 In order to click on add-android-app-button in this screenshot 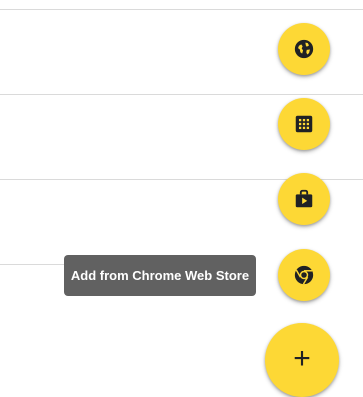, I will do `click(304, 124)`.